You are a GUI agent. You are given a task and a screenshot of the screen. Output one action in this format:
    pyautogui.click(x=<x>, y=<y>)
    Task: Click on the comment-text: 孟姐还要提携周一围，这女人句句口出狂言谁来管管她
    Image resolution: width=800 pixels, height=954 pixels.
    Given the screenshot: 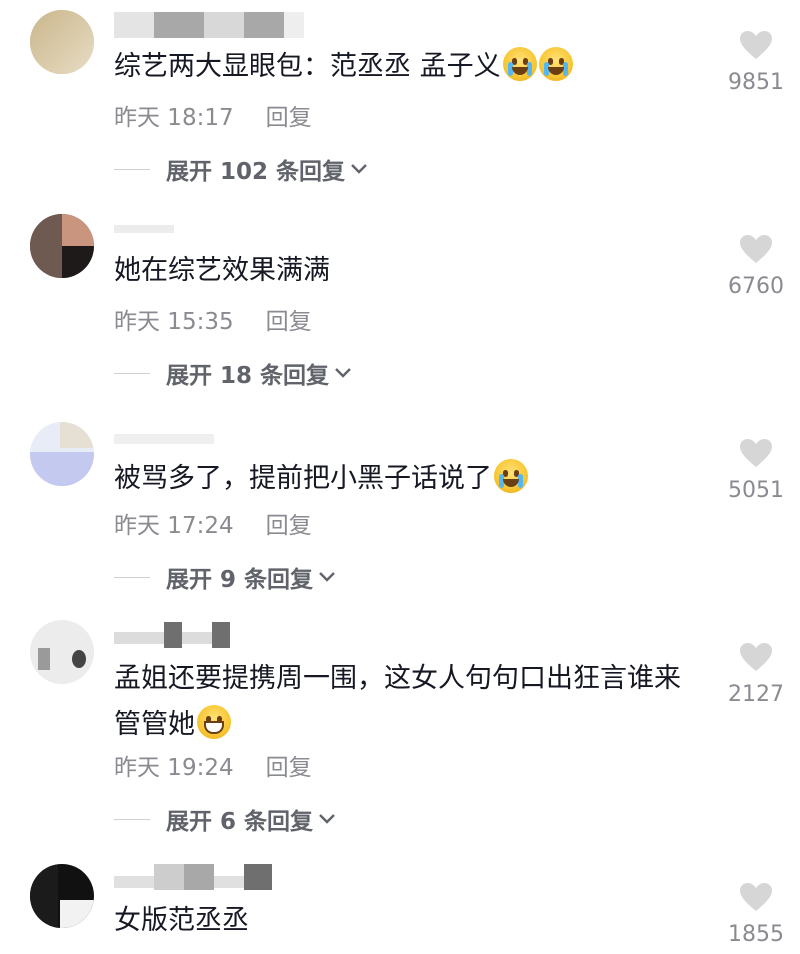 What is the action you would take?
    pyautogui.click(x=404, y=702)
    